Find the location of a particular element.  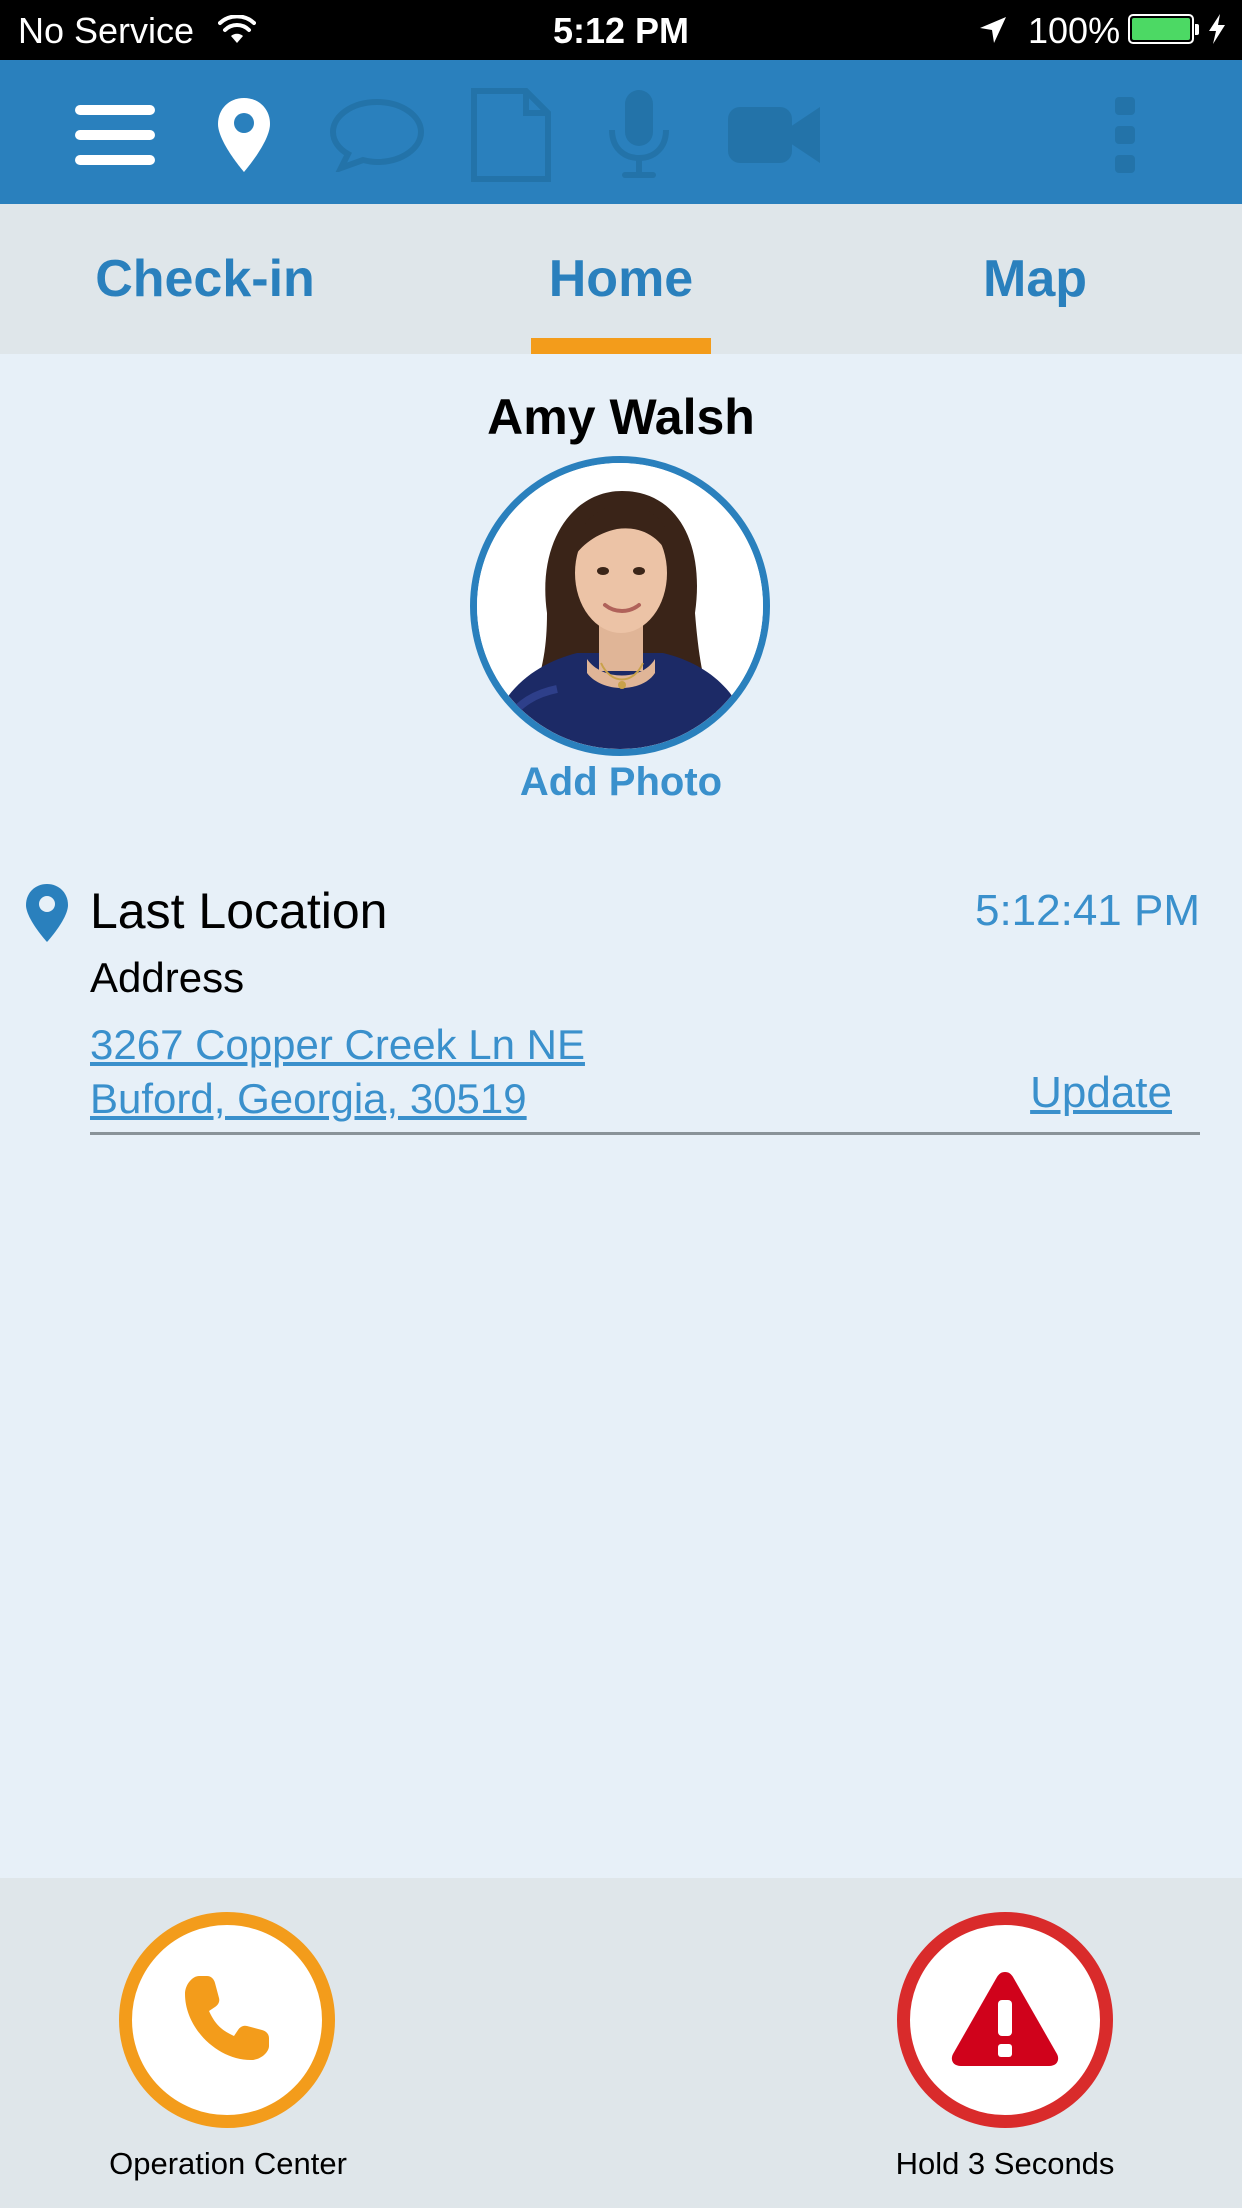

divider is located at coordinates (645, 1133).